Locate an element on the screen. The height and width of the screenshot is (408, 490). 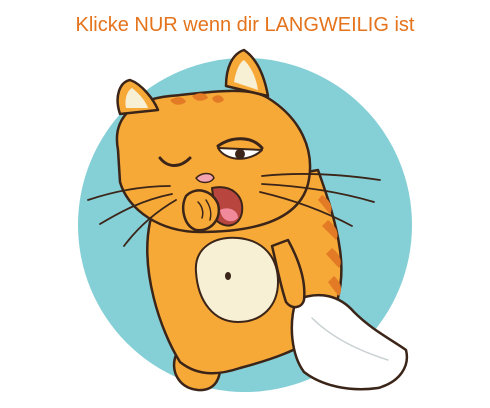
cat-pupil is located at coordinates (240, 154).